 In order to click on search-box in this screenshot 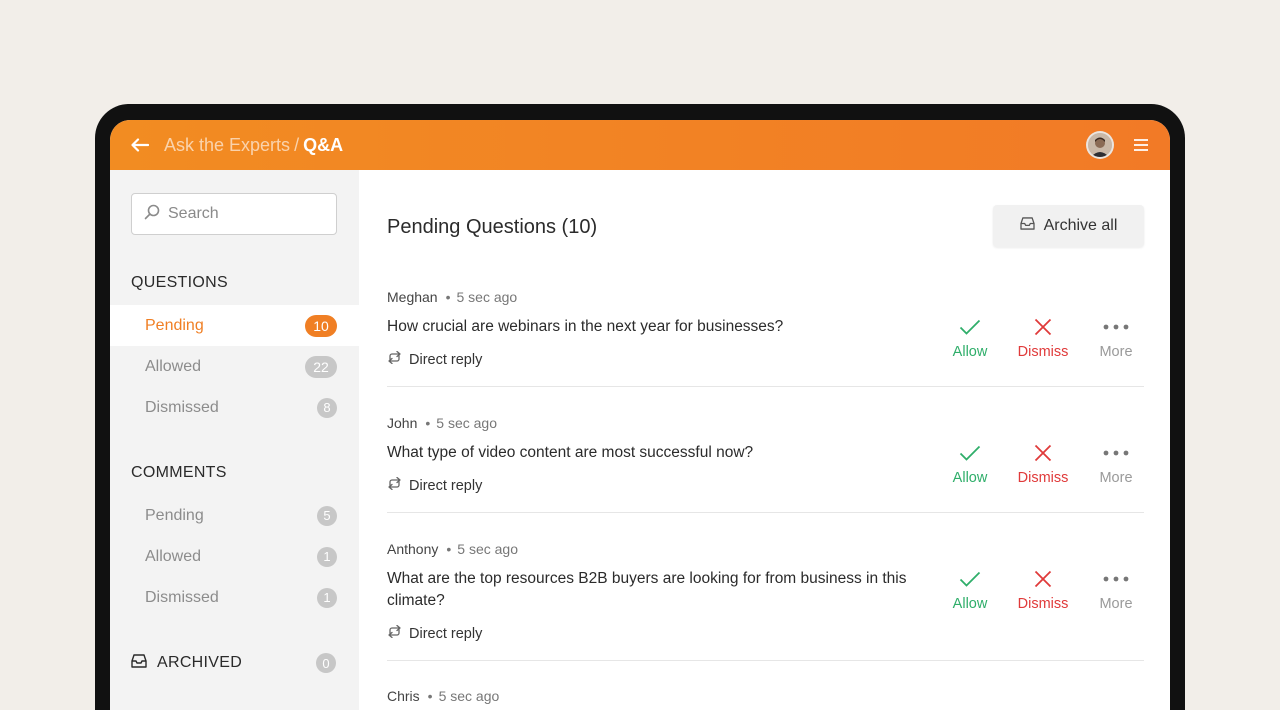, I will do `click(234, 214)`.